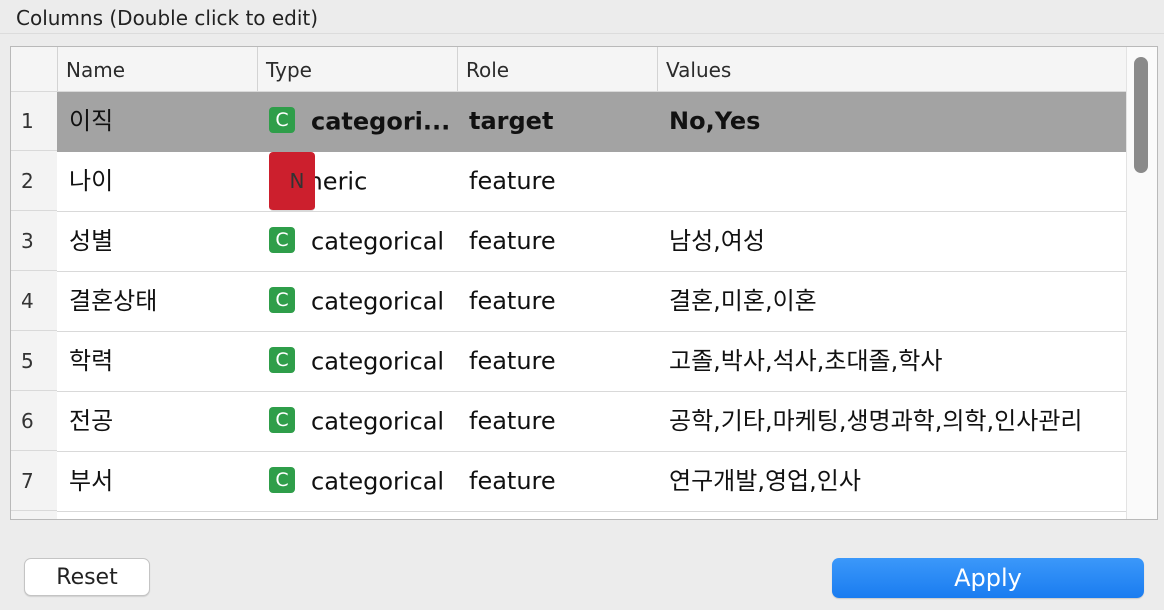 The width and height of the screenshot is (1164, 610). I want to click on section-title: Columns (Double click to edit), so click(167, 18).